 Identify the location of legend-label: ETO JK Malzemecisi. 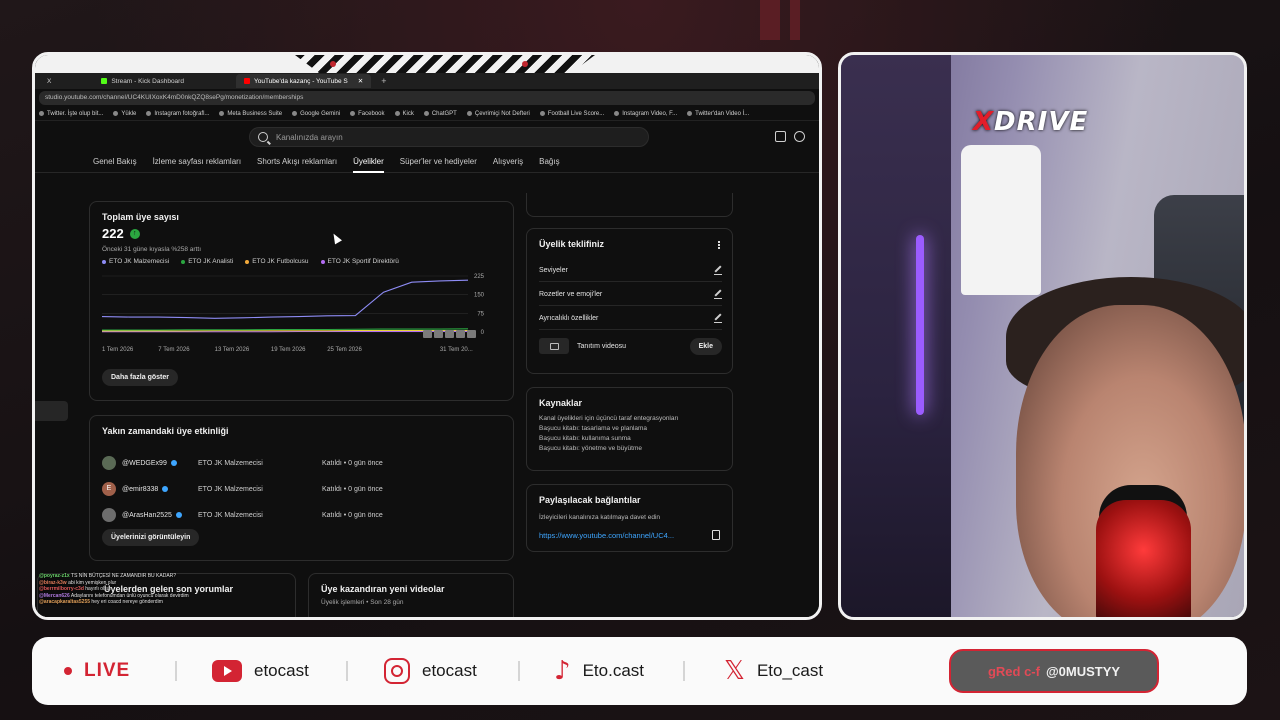
(139, 261).